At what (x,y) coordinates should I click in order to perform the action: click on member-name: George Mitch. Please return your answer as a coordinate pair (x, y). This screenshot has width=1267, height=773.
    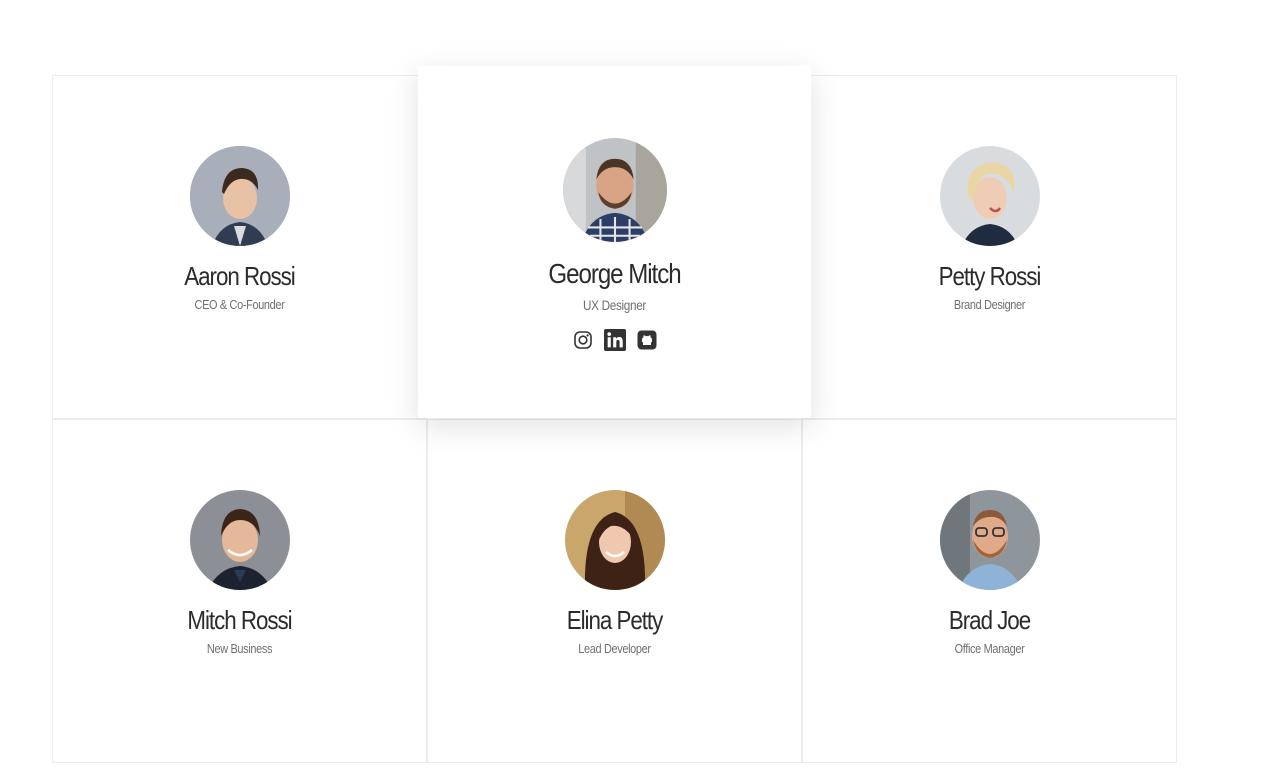
    Looking at the image, I should click on (614, 273).